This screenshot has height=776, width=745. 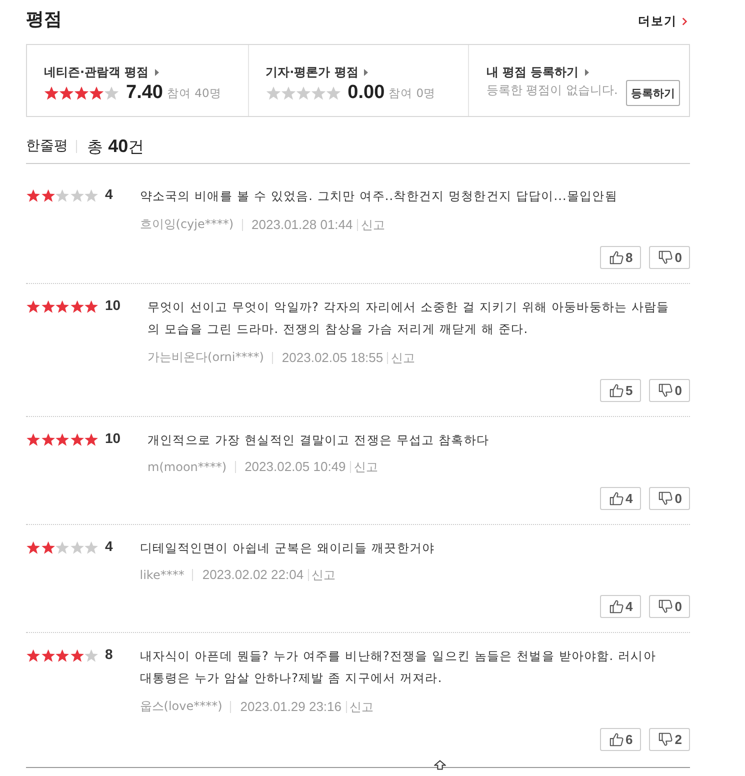 I want to click on reviewer-name: 웁스(love****), so click(x=182, y=706).